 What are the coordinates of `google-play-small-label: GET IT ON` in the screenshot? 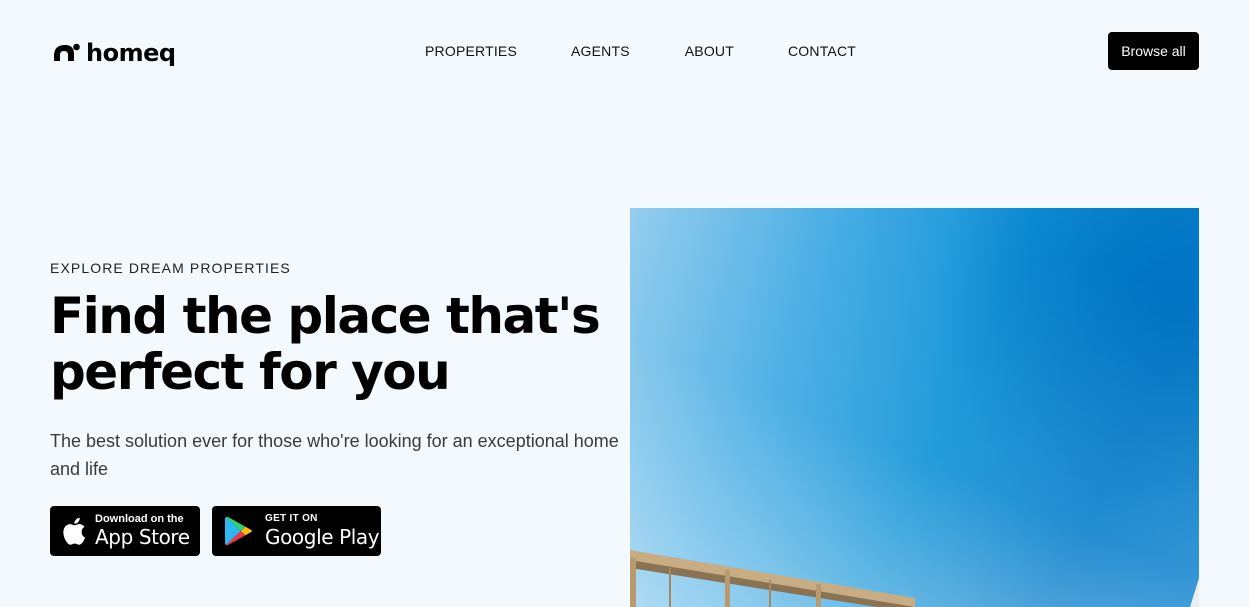 It's located at (291, 518).